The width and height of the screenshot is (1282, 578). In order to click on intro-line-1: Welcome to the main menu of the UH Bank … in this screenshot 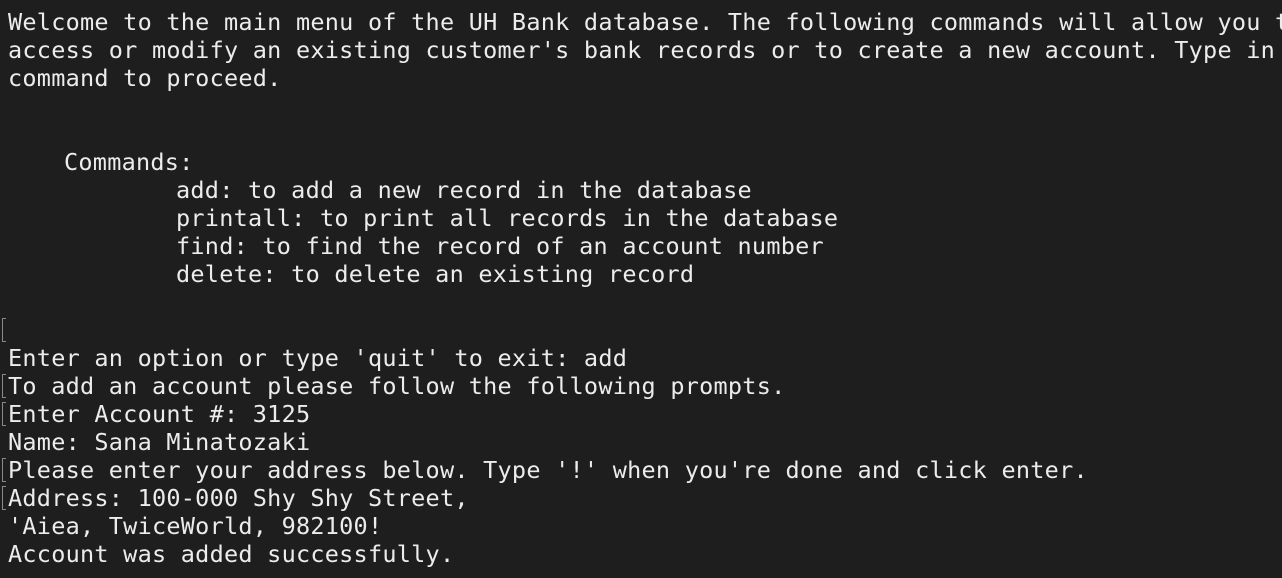, I will do `click(645, 22)`.